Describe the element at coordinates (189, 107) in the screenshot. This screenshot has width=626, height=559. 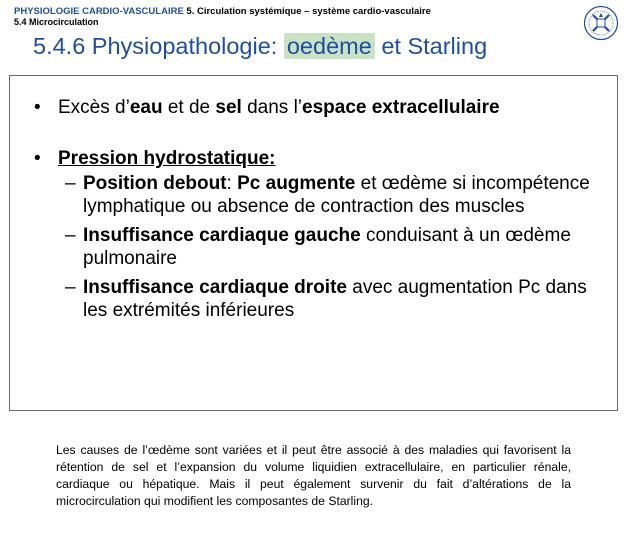
I see `bullet-text: et de` at that location.